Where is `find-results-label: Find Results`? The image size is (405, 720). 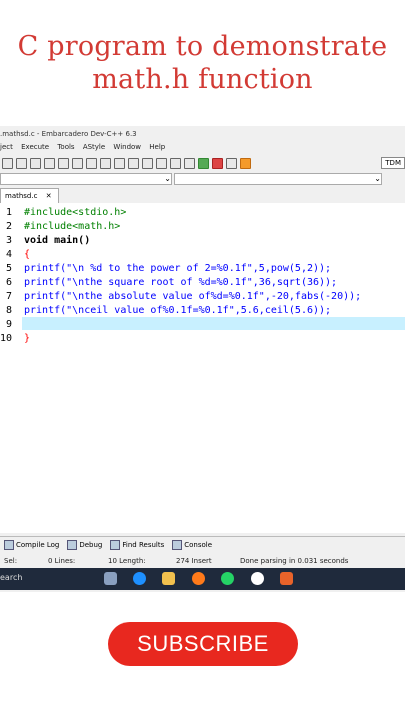 find-results-label: Find Results is located at coordinates (143, 544).